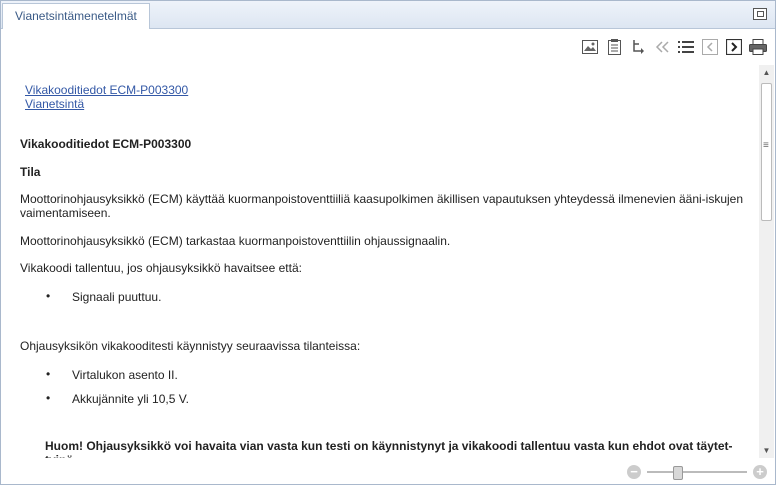 The image size is (776, 485). I want to click on scroll-down-icon: ▼, so click(766, 450).